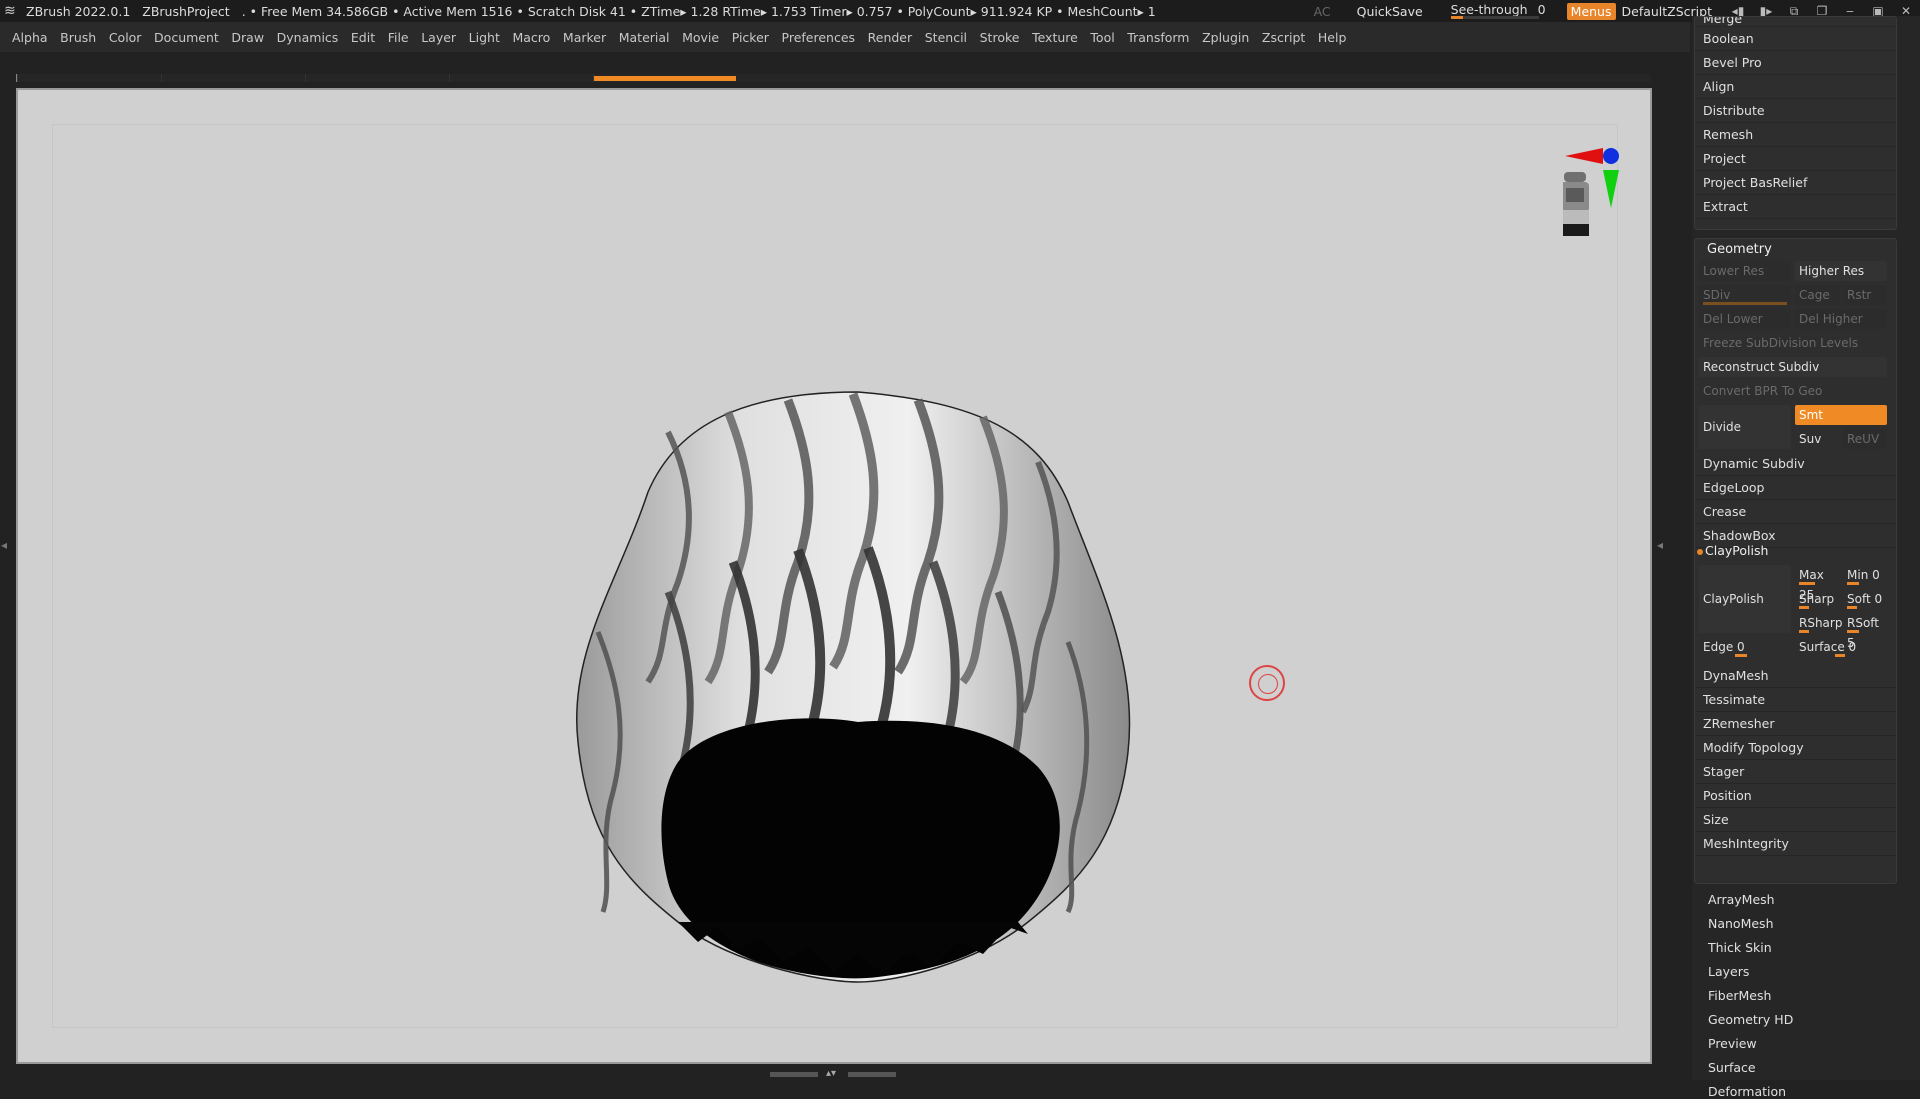 Image resolution: width=1920 pixels, height=1099 pixels. I want to click on tool-action-merge: Merge, so click(1795, 22).